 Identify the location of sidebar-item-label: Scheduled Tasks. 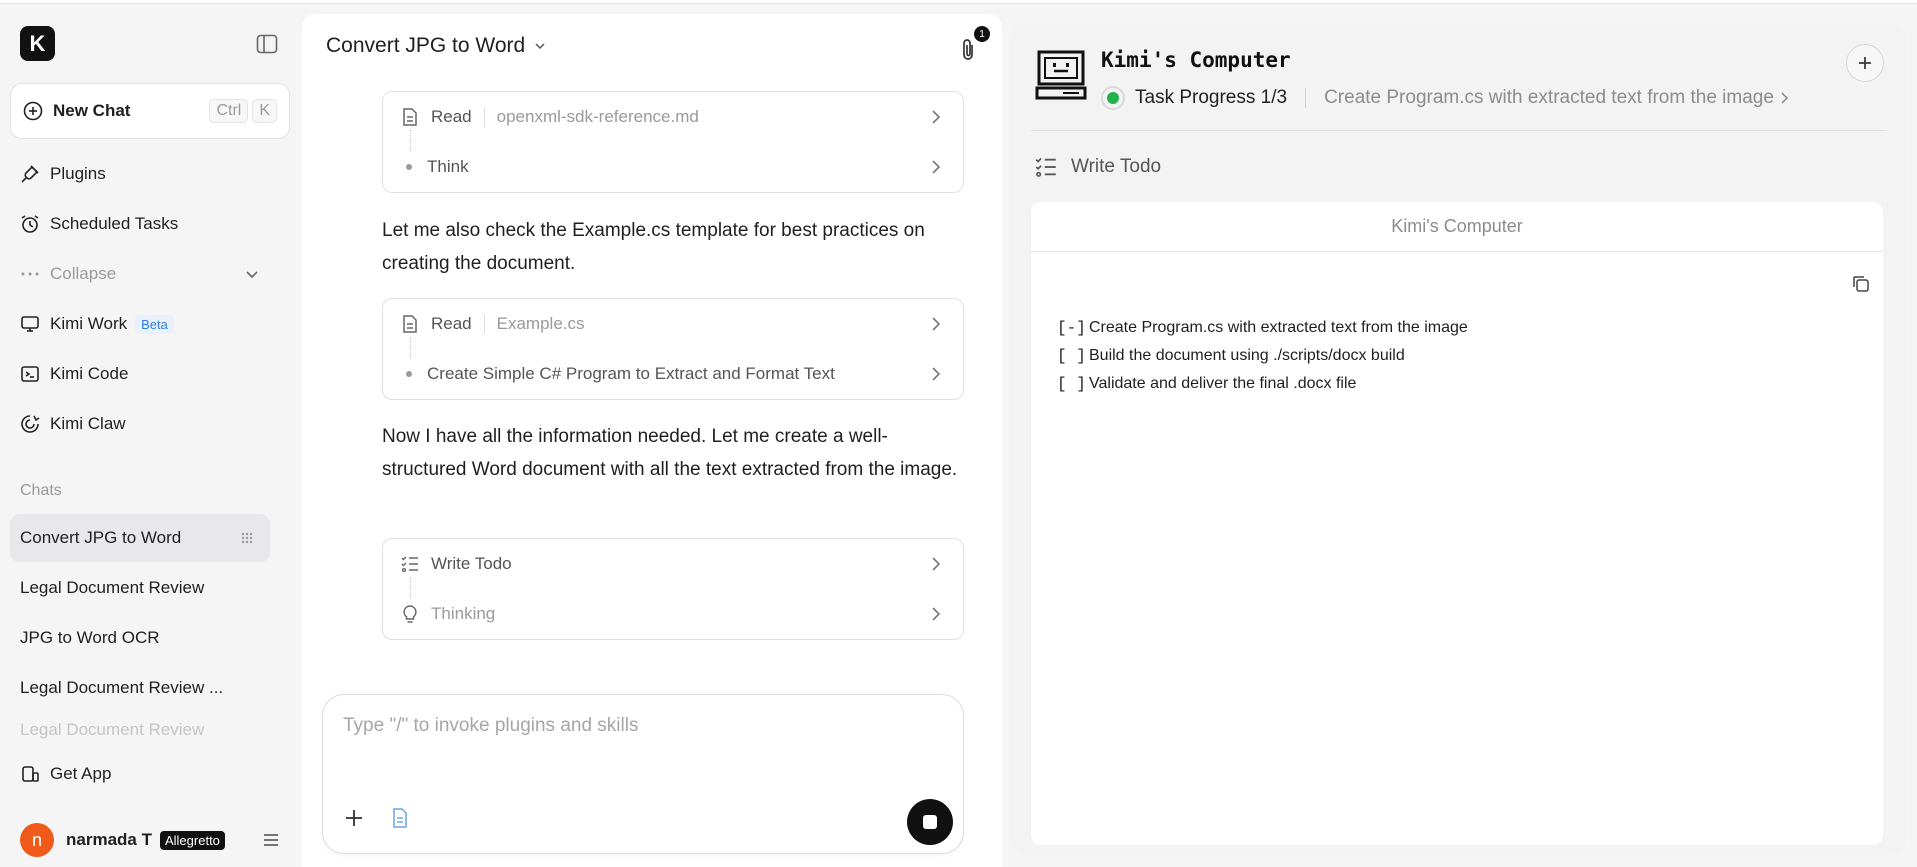
(114, 223).